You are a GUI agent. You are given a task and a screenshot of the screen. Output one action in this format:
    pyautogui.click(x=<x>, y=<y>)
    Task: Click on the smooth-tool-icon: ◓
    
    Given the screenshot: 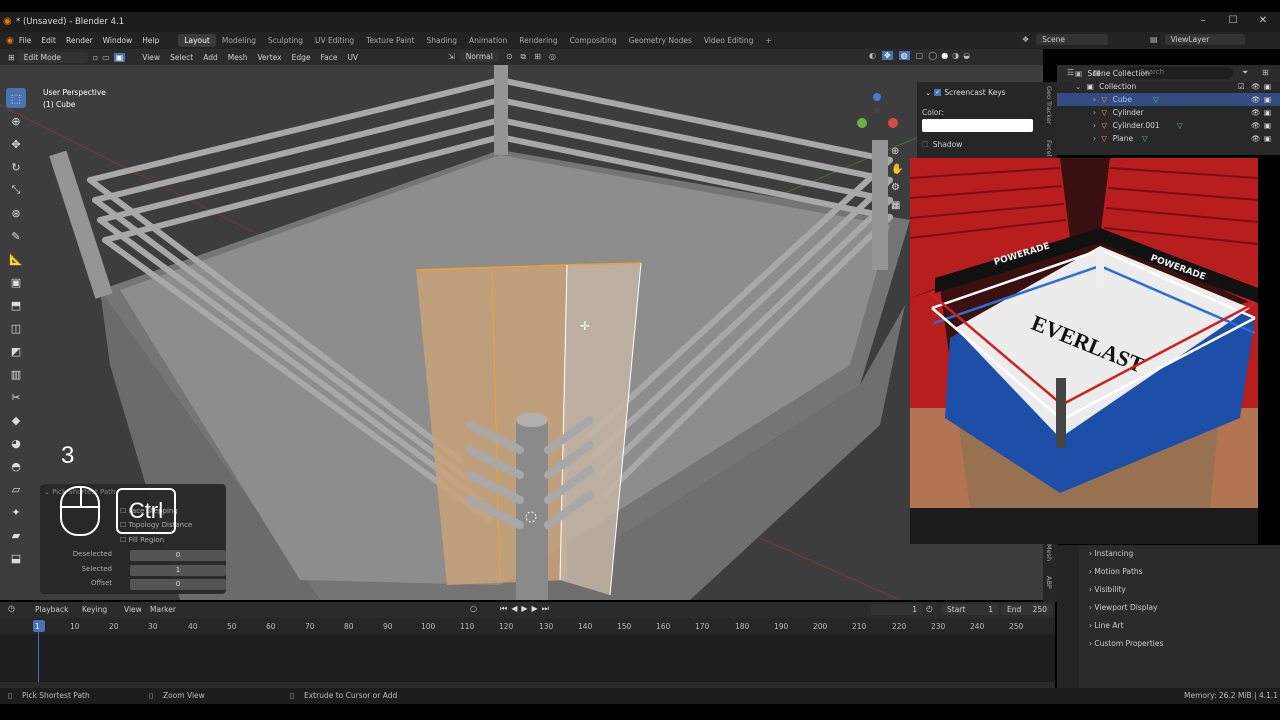 What is the action you would take?
    pyautogui.click(x=16, y=466)
    